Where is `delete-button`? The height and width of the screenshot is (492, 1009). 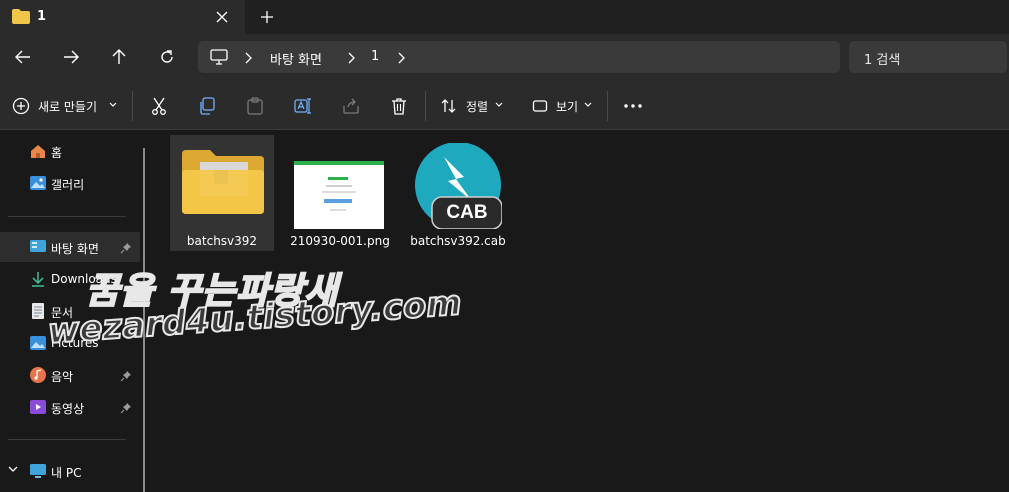
delete-button is located at coordinates (399, 106).